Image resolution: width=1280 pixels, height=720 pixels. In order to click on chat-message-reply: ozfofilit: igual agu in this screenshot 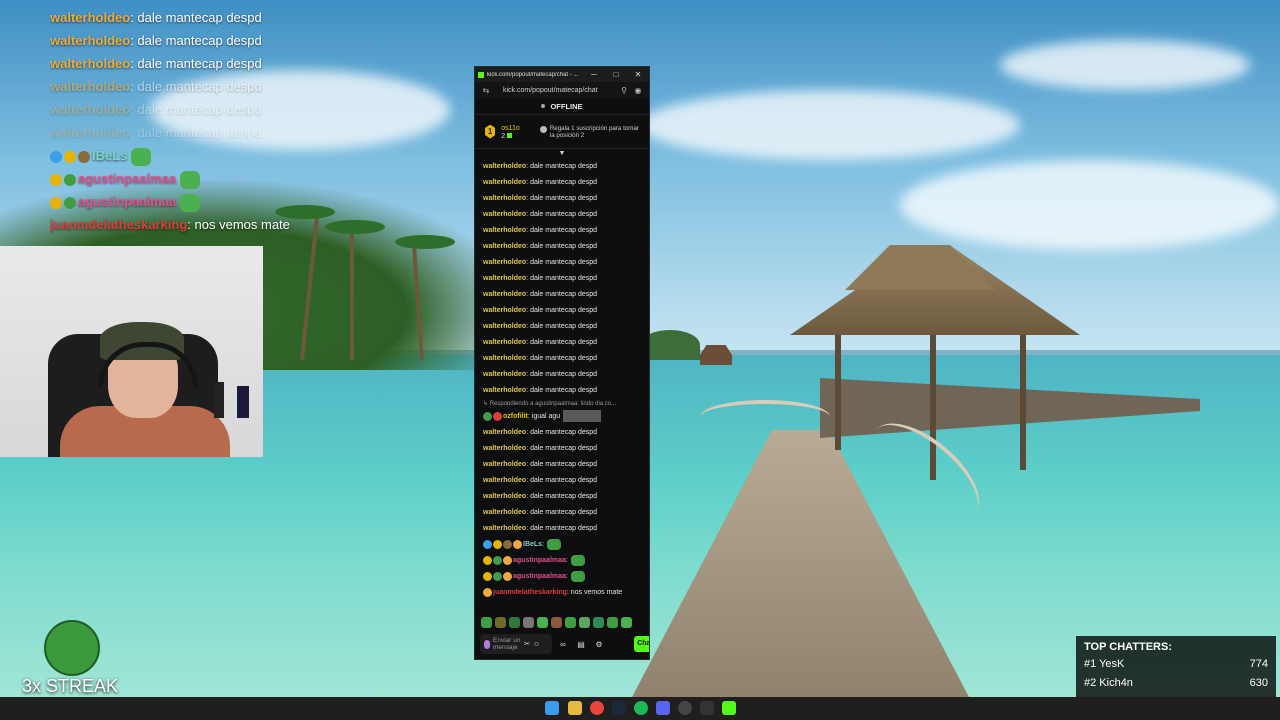, I will do `click(562, 417)`.